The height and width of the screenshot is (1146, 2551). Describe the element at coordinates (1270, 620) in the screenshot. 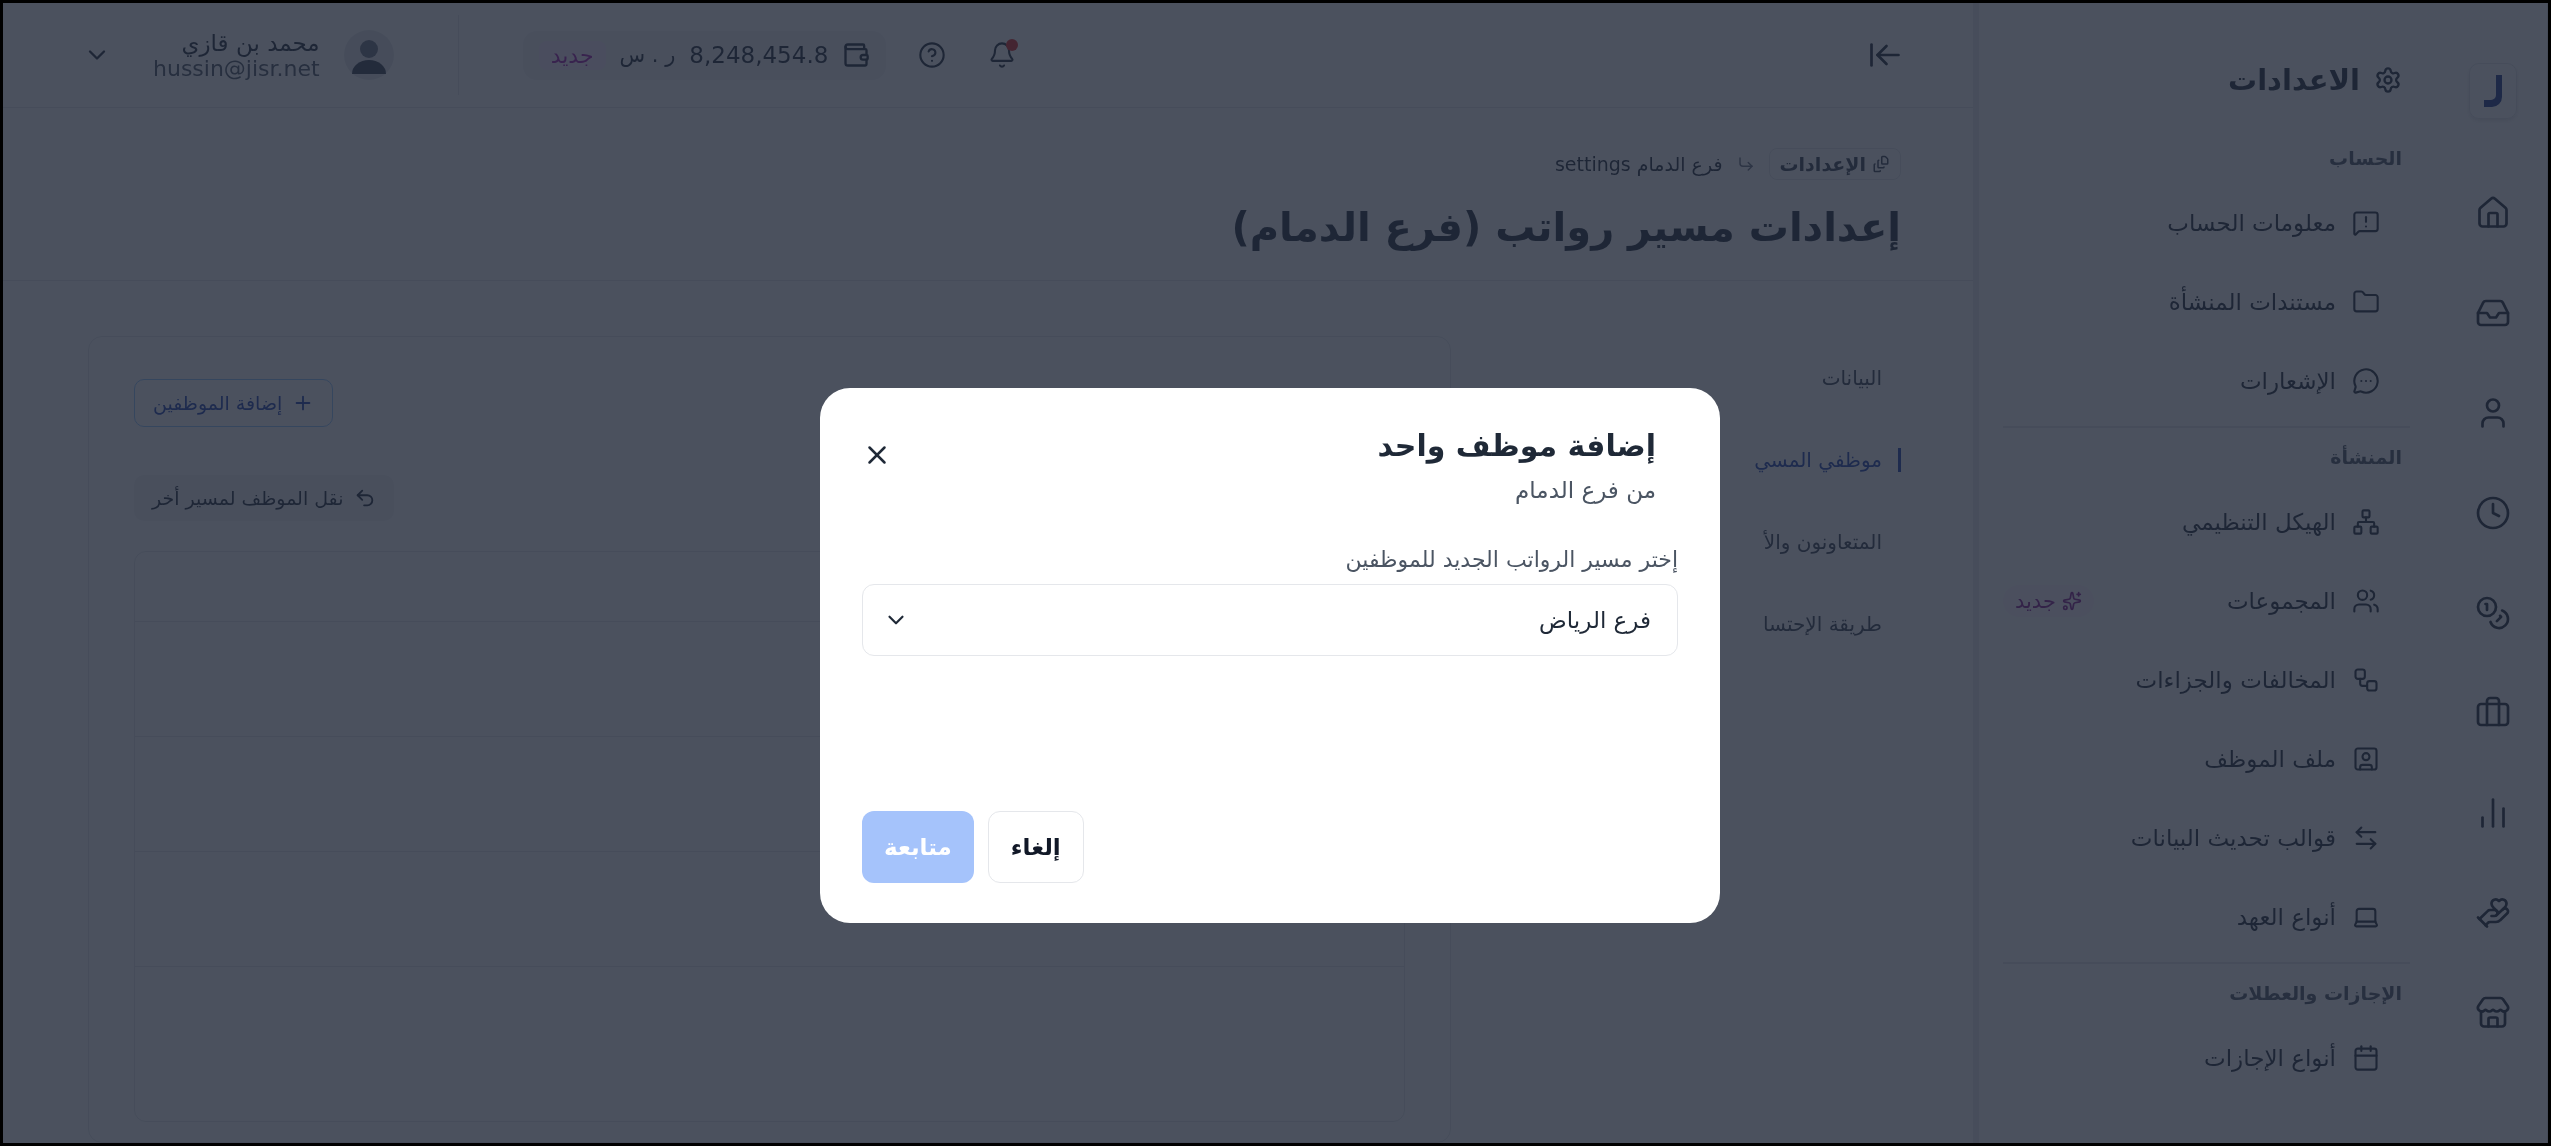

I see `payroll-select: فرع الرياض` at that location.